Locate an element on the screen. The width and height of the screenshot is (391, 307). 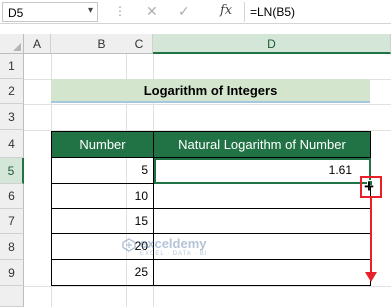
exceldemy-logo-icon is located at coordinates (129, 245).